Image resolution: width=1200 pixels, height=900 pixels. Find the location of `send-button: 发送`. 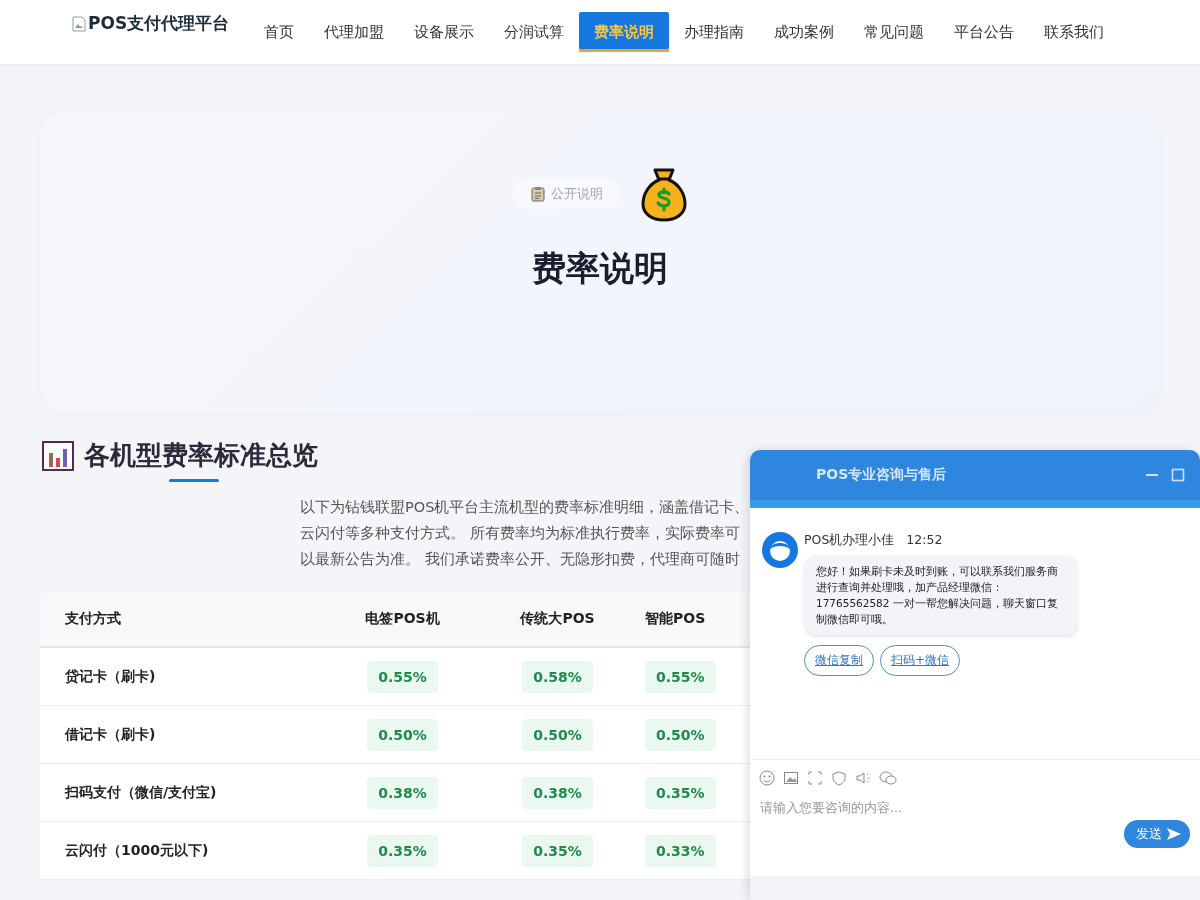

send-button: 发送 is located at coordinates (1157, 834).